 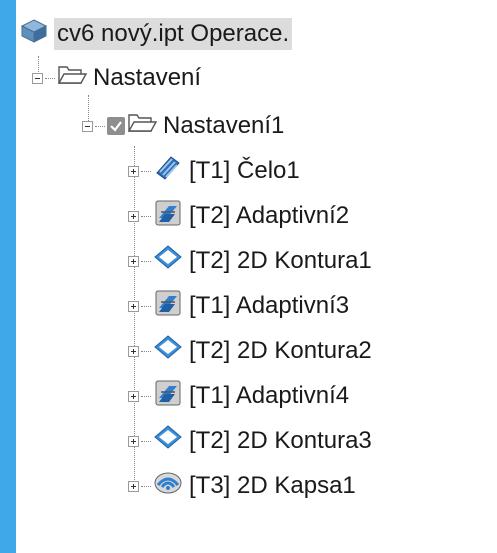 I want to click on tree-item-setup1: Nastavení1, so click(x=183, y=126).